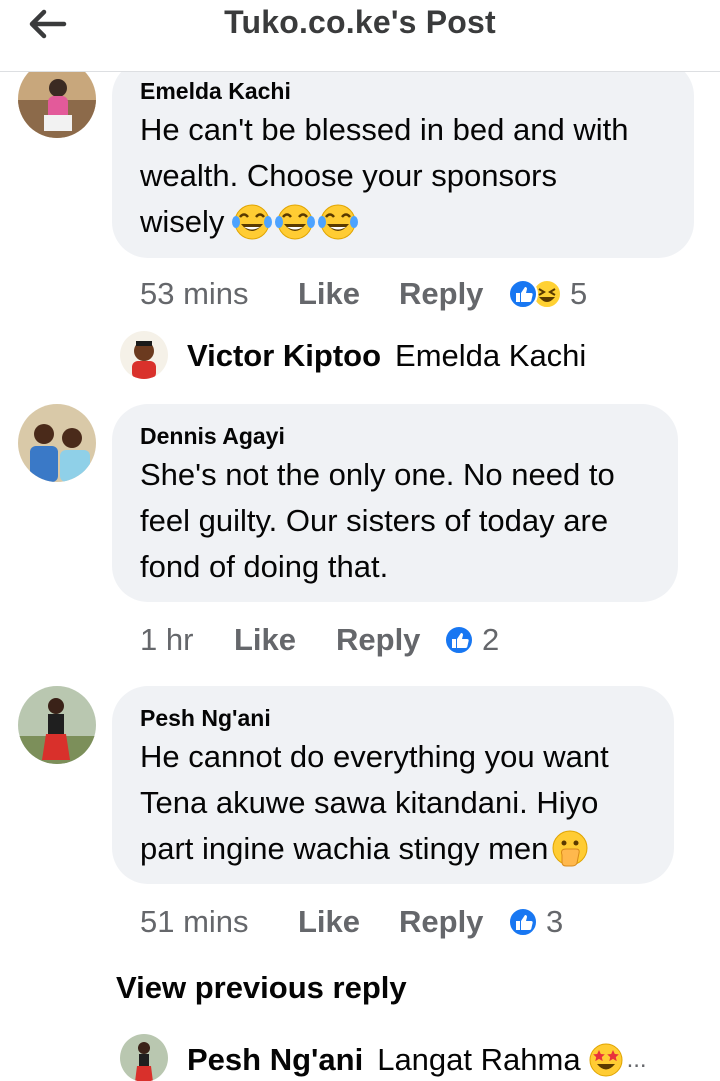  What do you see at coordinates (491, 639) in the screenshot?
I see `reaction-count: 2` at bounding box center [491, 639].